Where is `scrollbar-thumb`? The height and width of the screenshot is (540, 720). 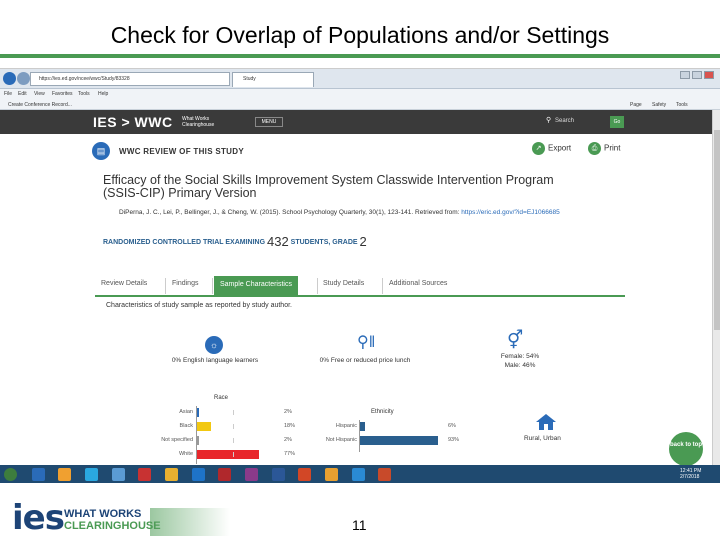 scrollbar-thumb is located at coordinates (717, 230).